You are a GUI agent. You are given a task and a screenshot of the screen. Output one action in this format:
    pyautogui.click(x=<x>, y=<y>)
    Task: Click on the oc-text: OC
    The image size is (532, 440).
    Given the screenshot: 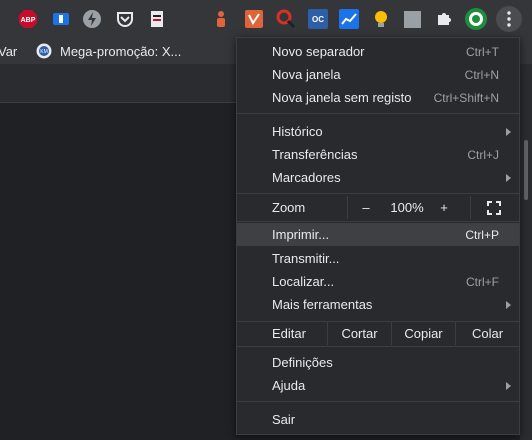 What is the action you would take?
    pyautogui.click(x=318, y=19)
    